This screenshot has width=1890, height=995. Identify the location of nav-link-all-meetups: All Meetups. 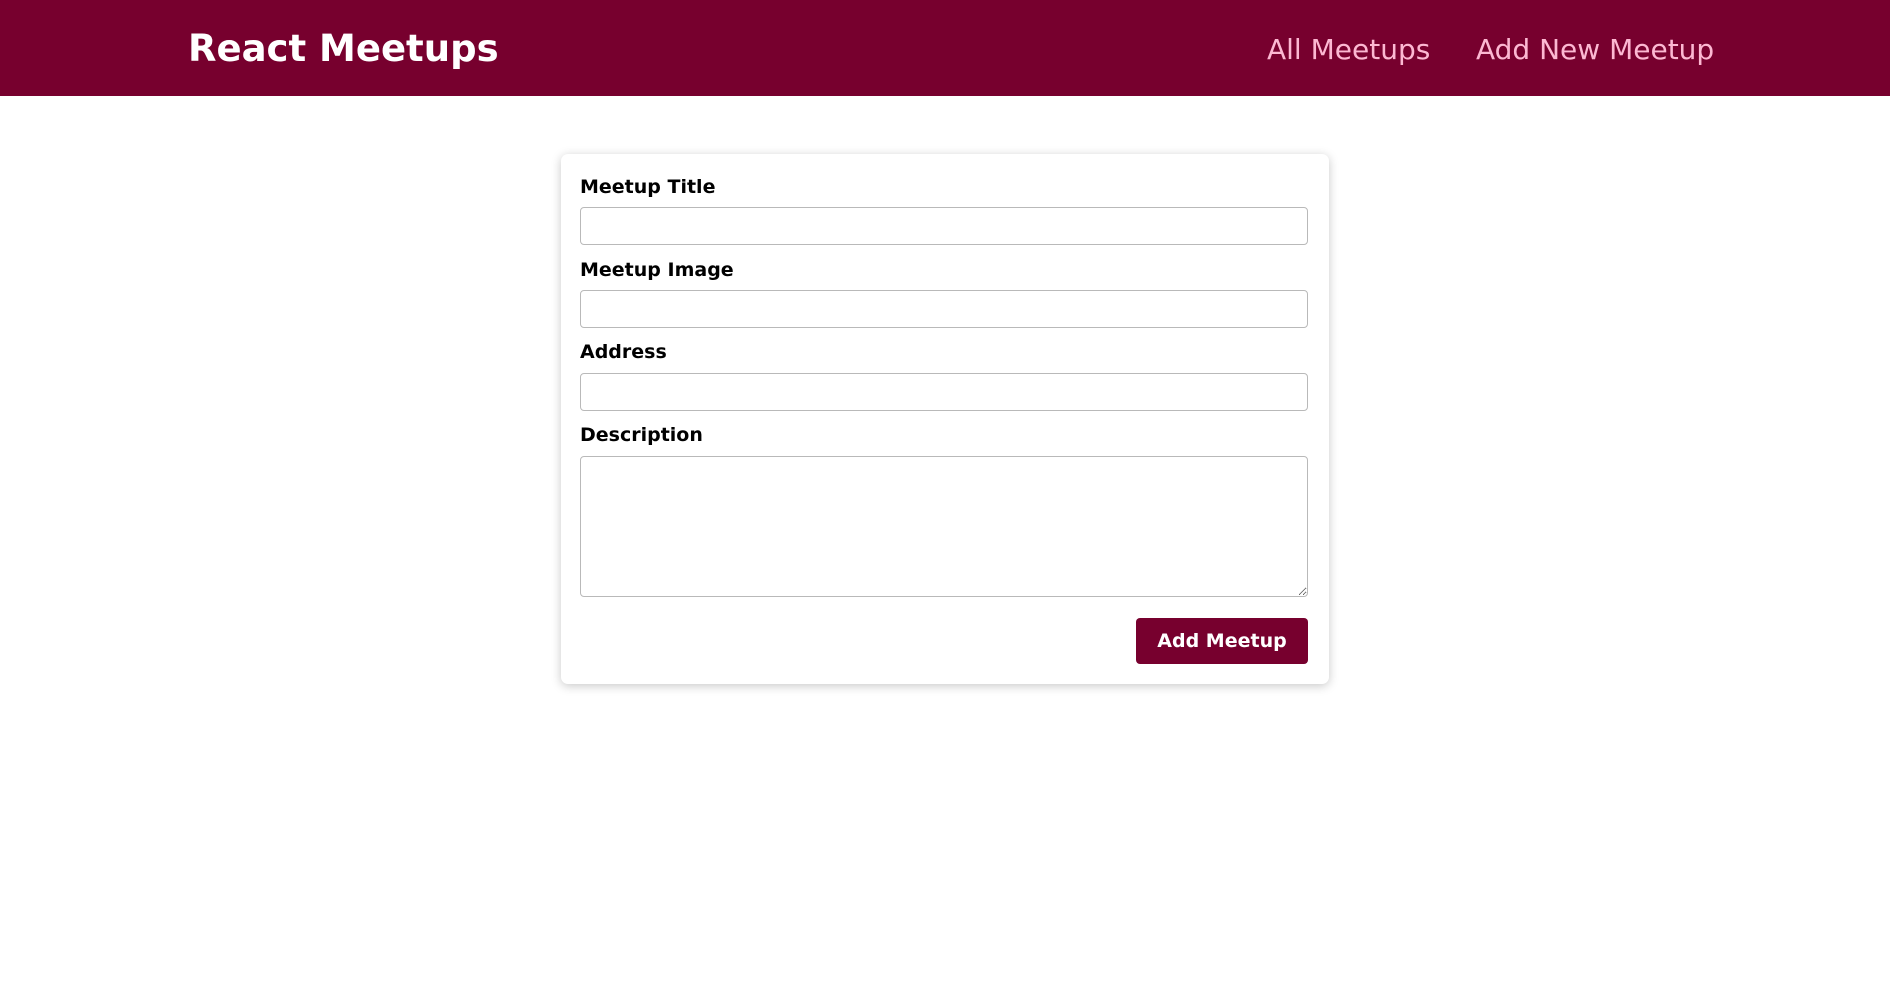
(1348, 50).